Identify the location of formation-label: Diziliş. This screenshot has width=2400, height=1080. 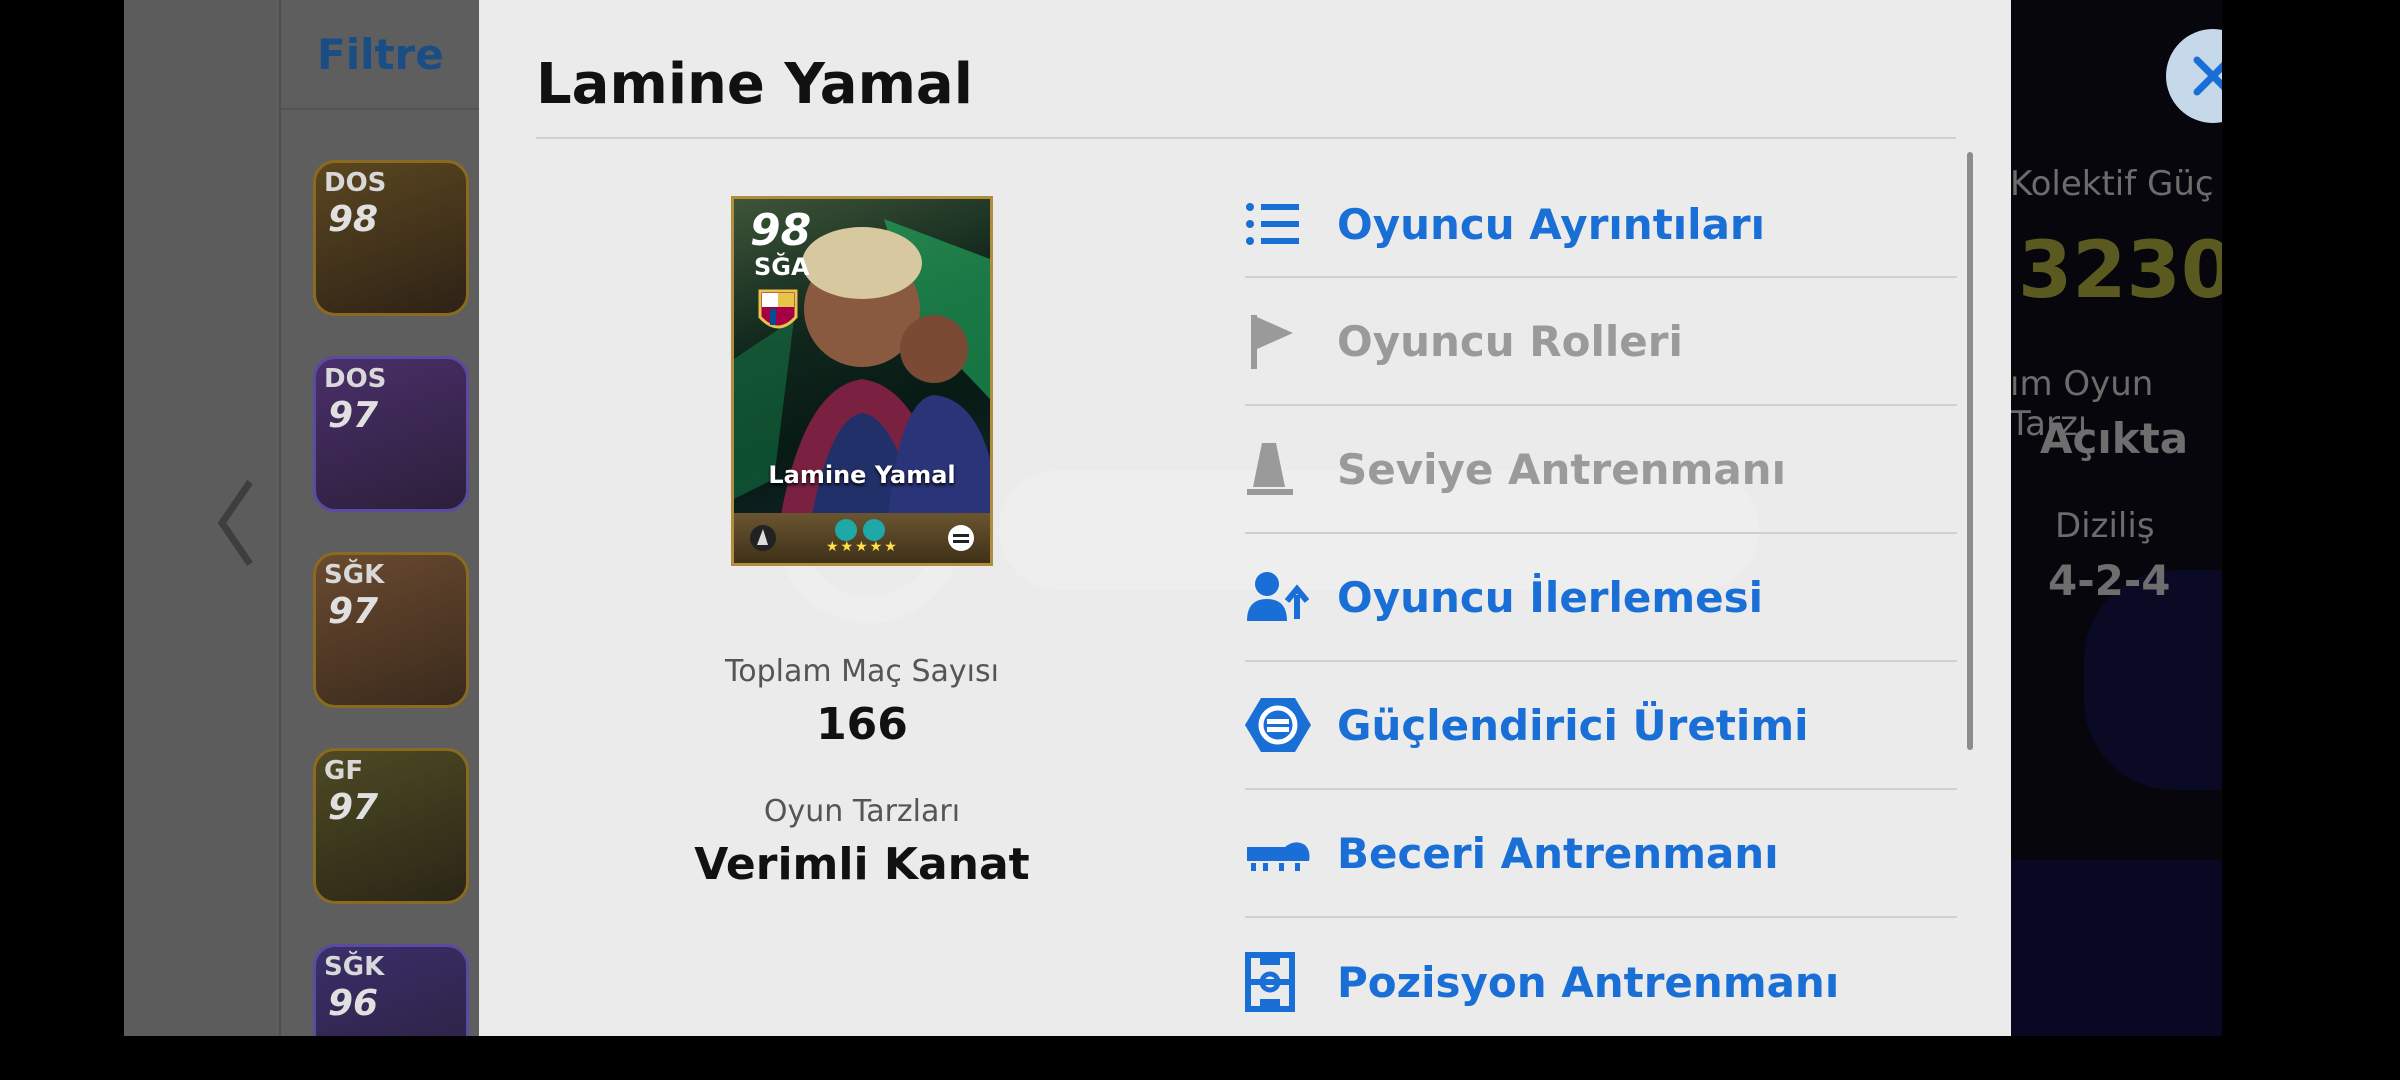
(2105, 526).